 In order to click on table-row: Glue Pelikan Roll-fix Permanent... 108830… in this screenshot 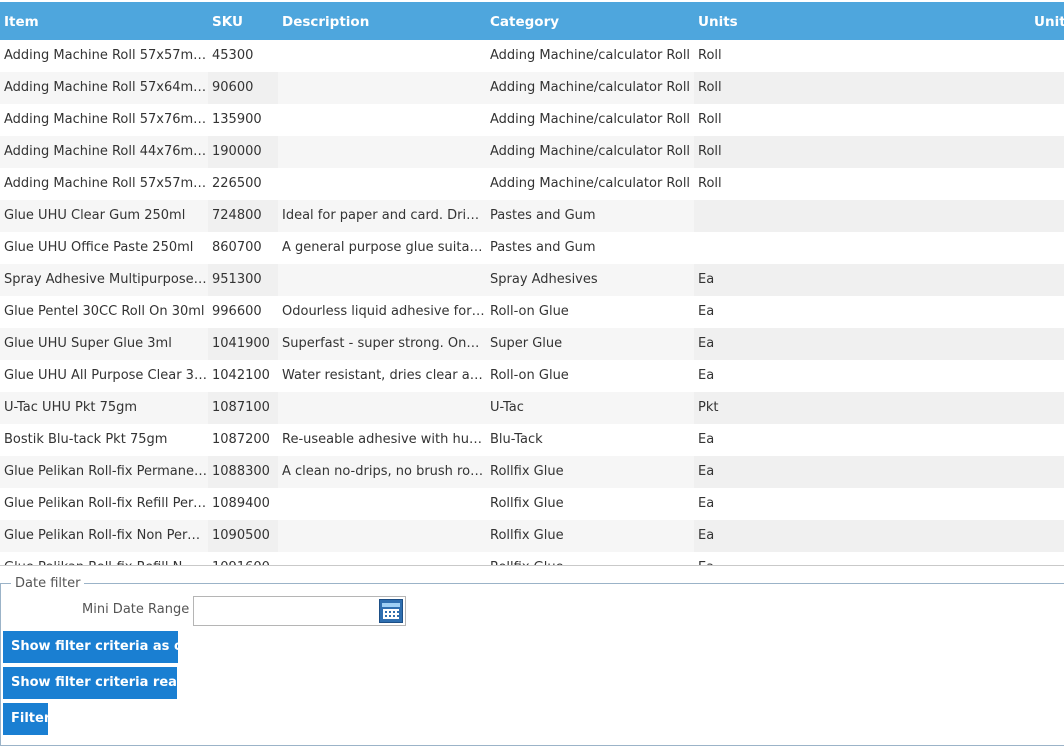, I will do `click(532, 472)`.